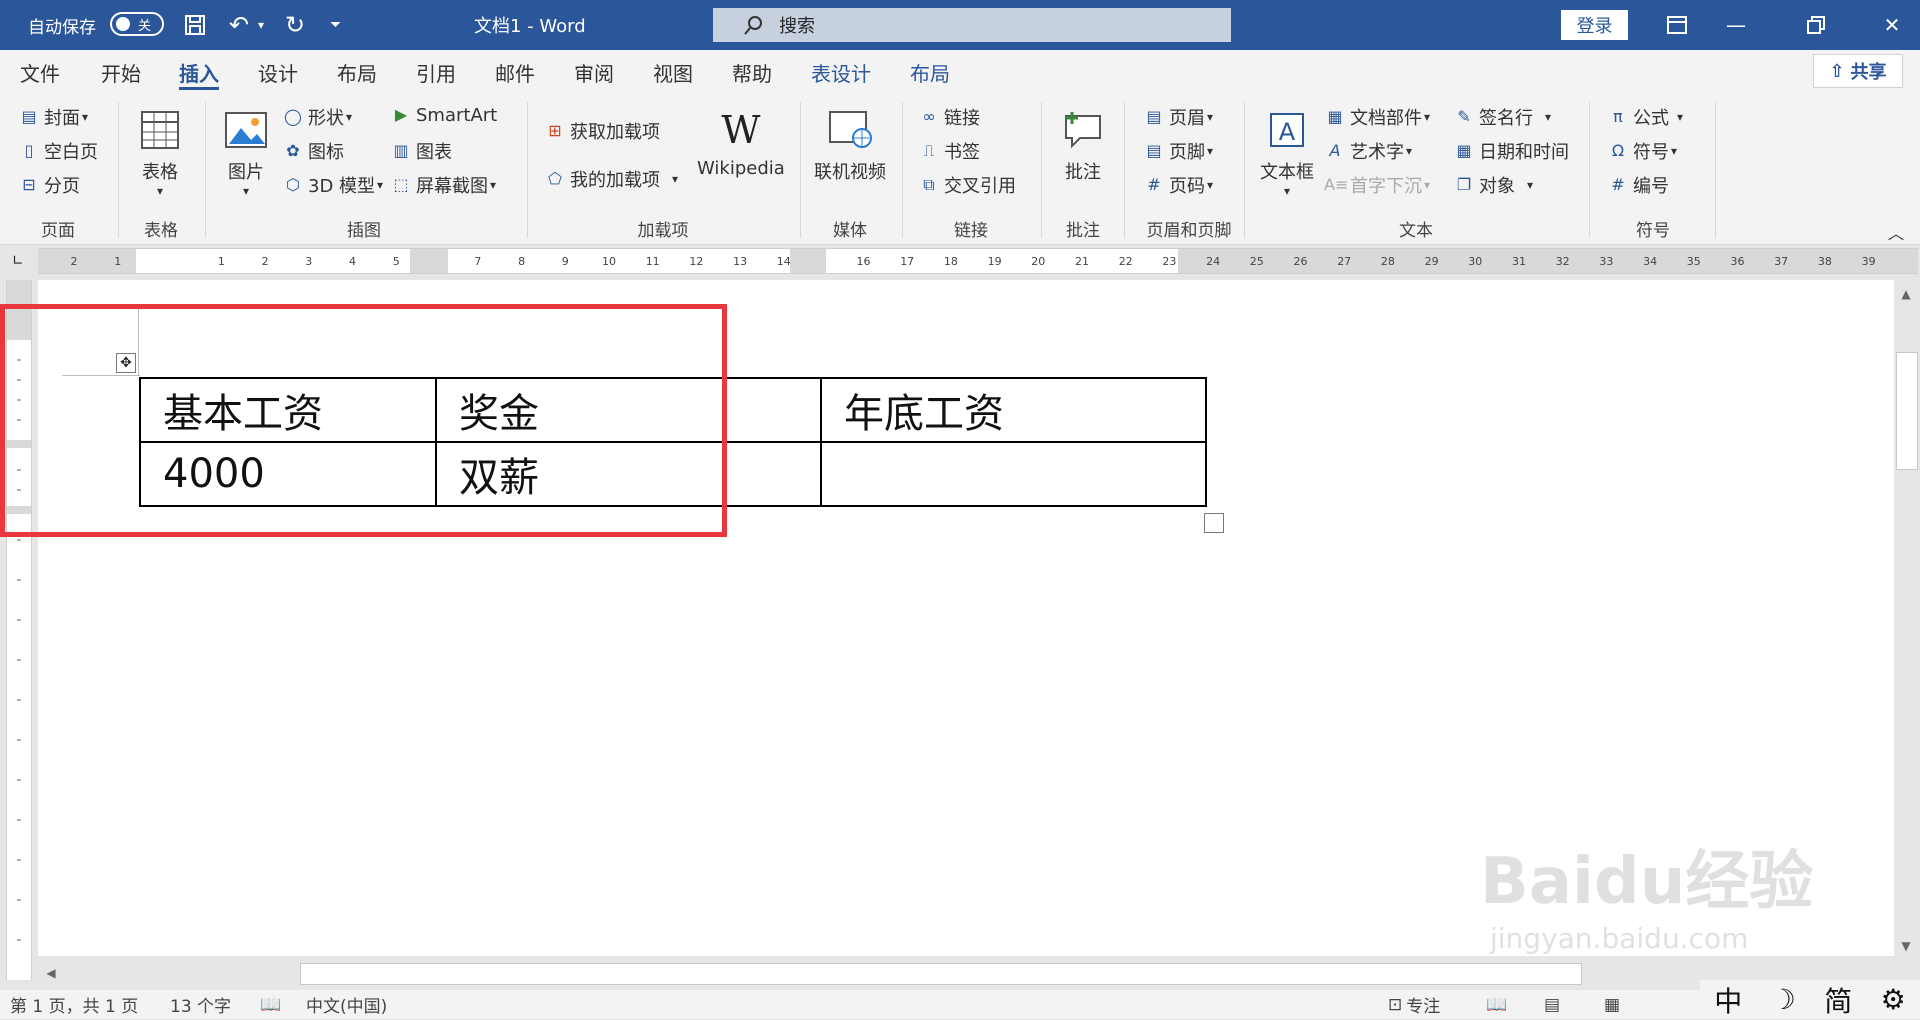  Describe the element at coordinates (1416, 231) in the screenshot. I see `group-text: 文本` at that location.